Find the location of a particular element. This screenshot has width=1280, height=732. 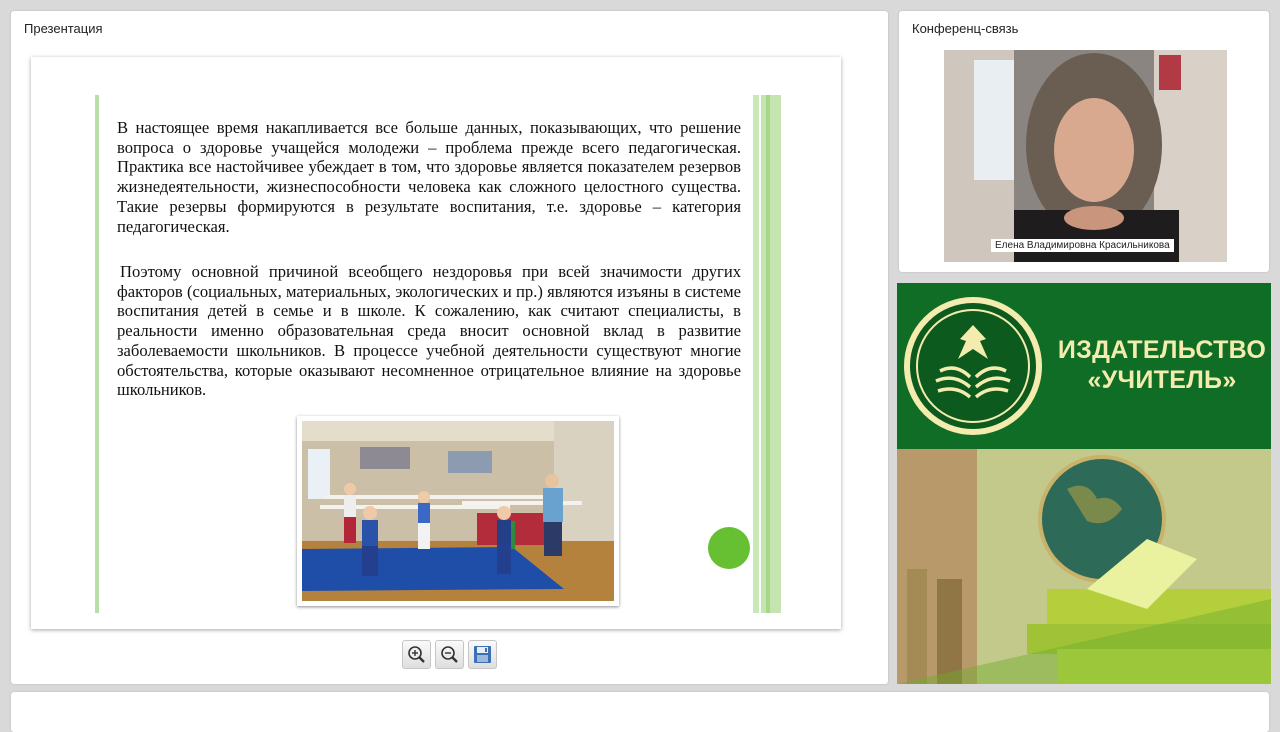

zoom-out-button is located at coordinates (449, 654).